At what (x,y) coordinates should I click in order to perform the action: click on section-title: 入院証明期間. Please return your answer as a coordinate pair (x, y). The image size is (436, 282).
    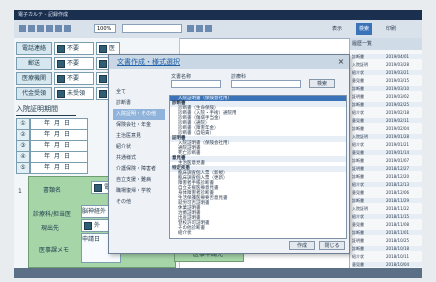
    Looking at the image, I should click on (46, 110).